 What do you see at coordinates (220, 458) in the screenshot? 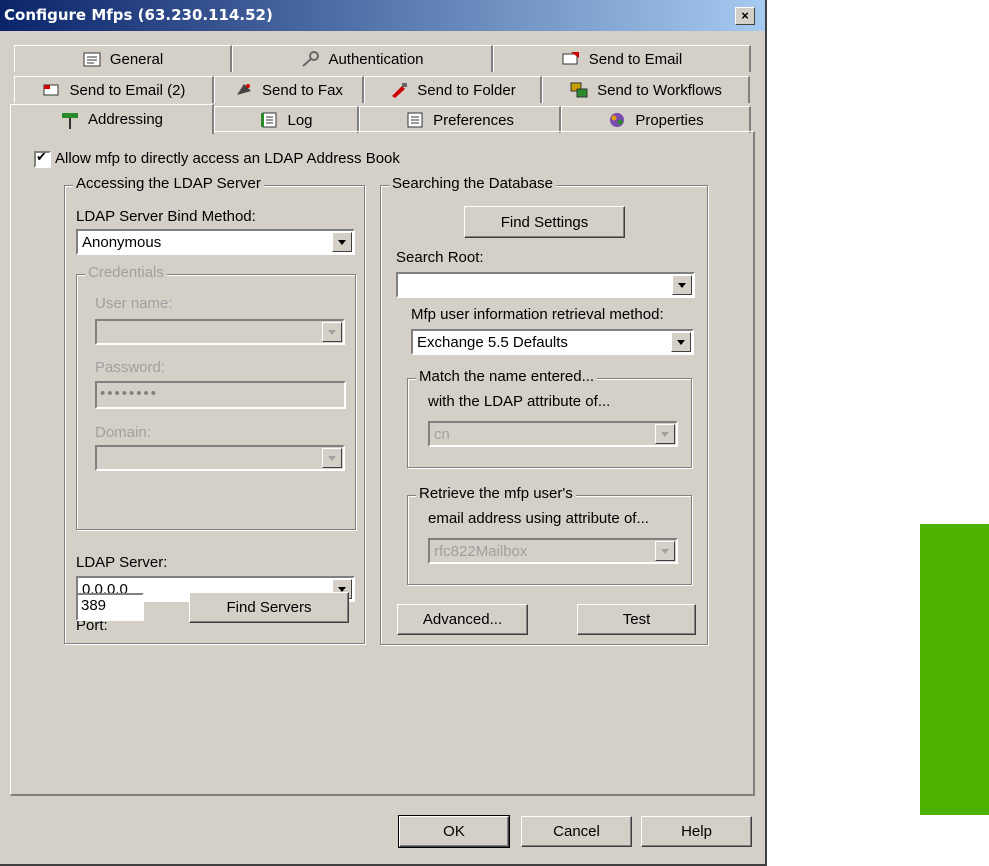
I see `domain-select` at bounding box center [220, 458].